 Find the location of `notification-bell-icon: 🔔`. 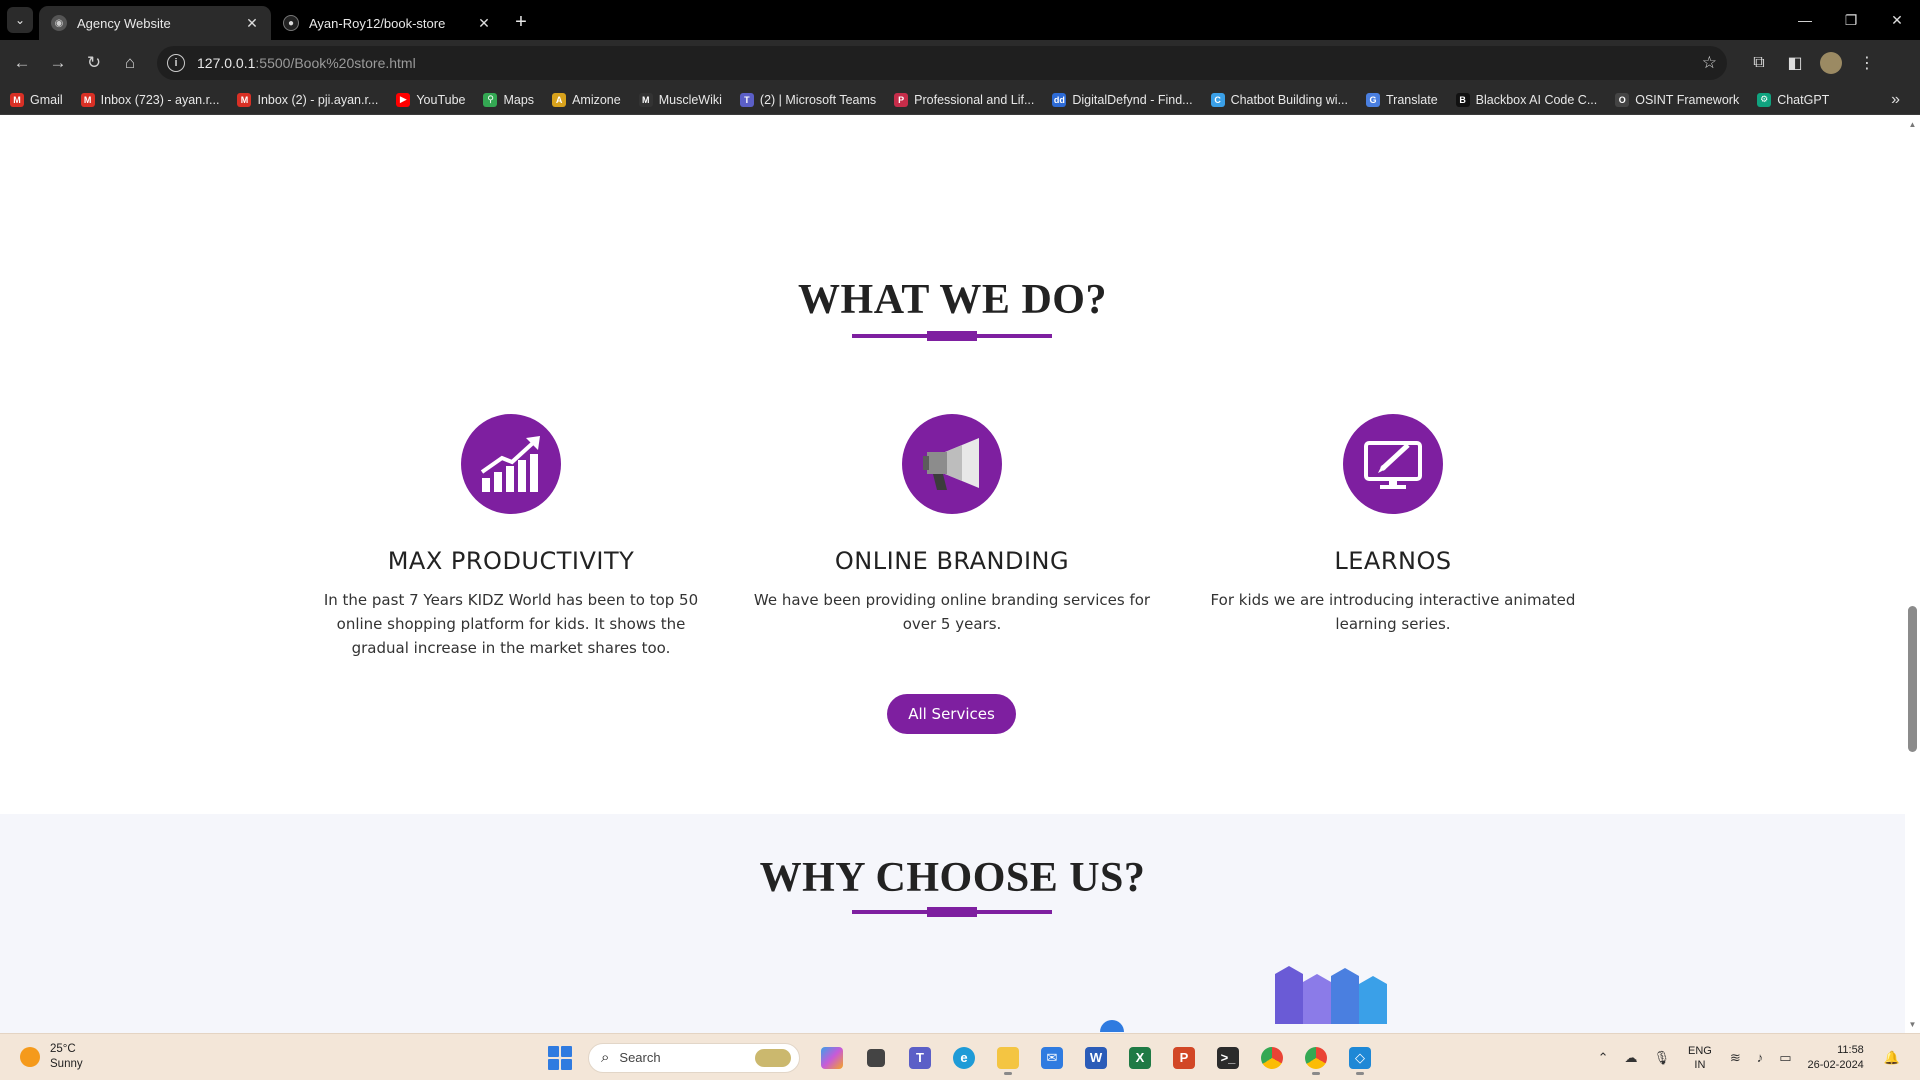

notification-bell-icon: 🔔 is located at coordinates (1892, 1058).